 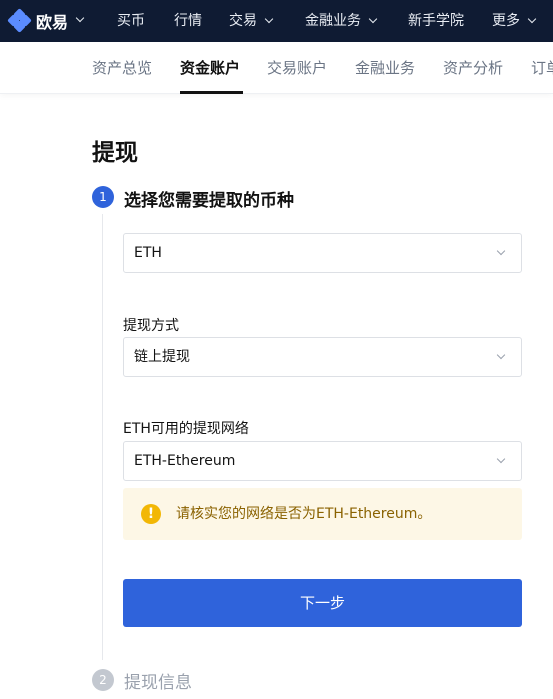 What do you see at coordinates (19, 20) in the screenshot?
I see `okx-logo-icon` at bounding box center [19, 20].